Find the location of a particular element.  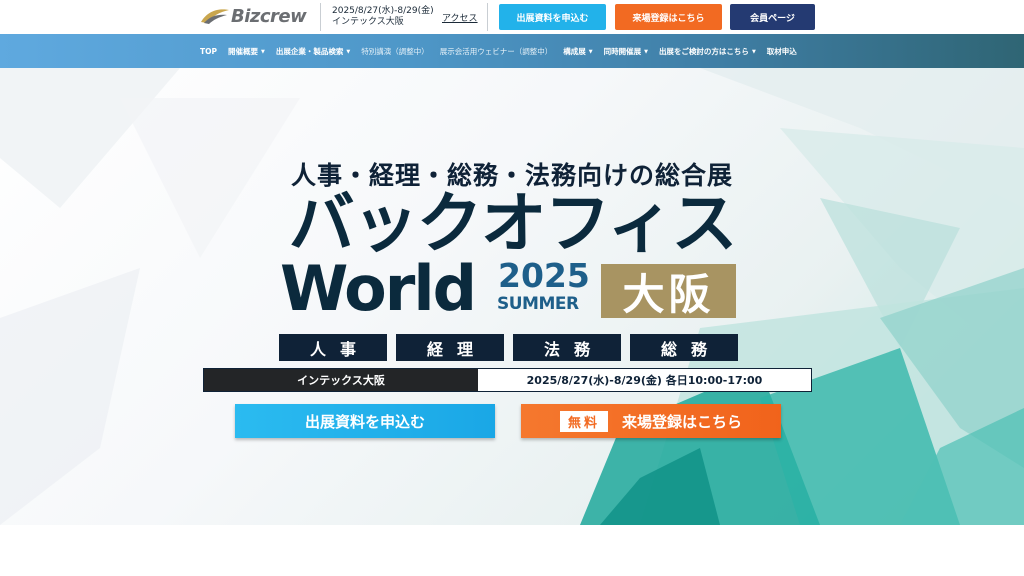

free-badge: 無料 is located at coordinates (583, 421).